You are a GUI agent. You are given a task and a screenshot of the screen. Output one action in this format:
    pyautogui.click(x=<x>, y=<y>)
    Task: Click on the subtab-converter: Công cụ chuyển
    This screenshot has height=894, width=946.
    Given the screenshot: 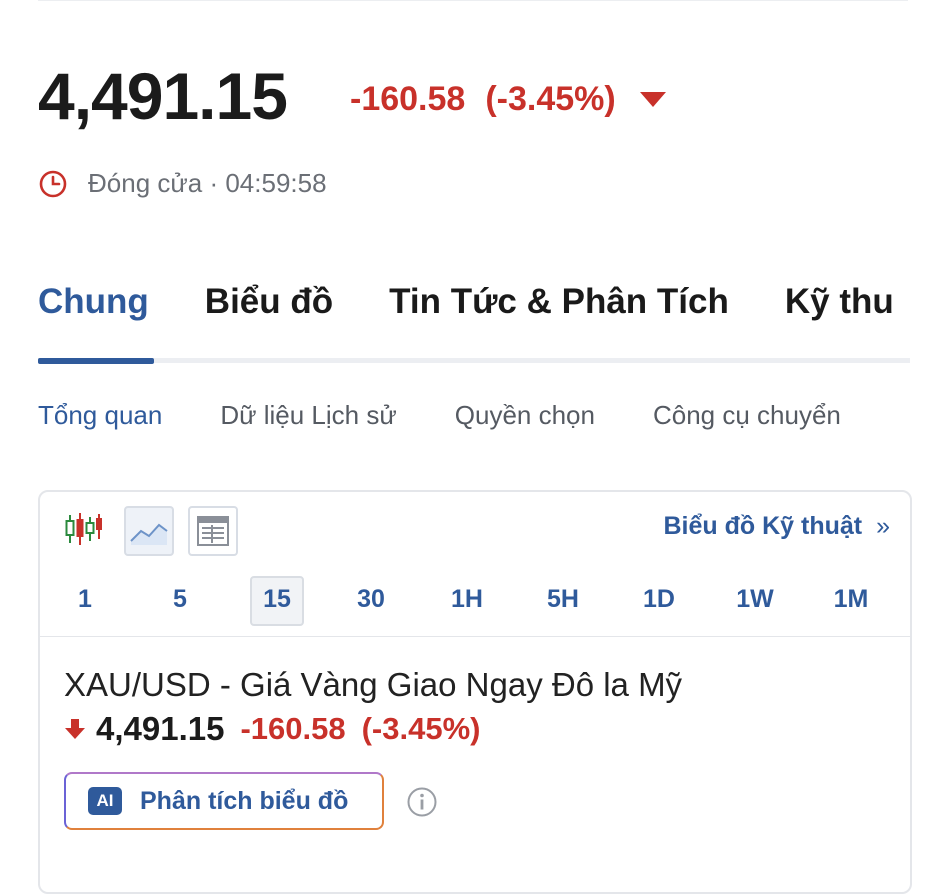 What is the action you would take?
    pyautogui.click(x=747, y=415)
    